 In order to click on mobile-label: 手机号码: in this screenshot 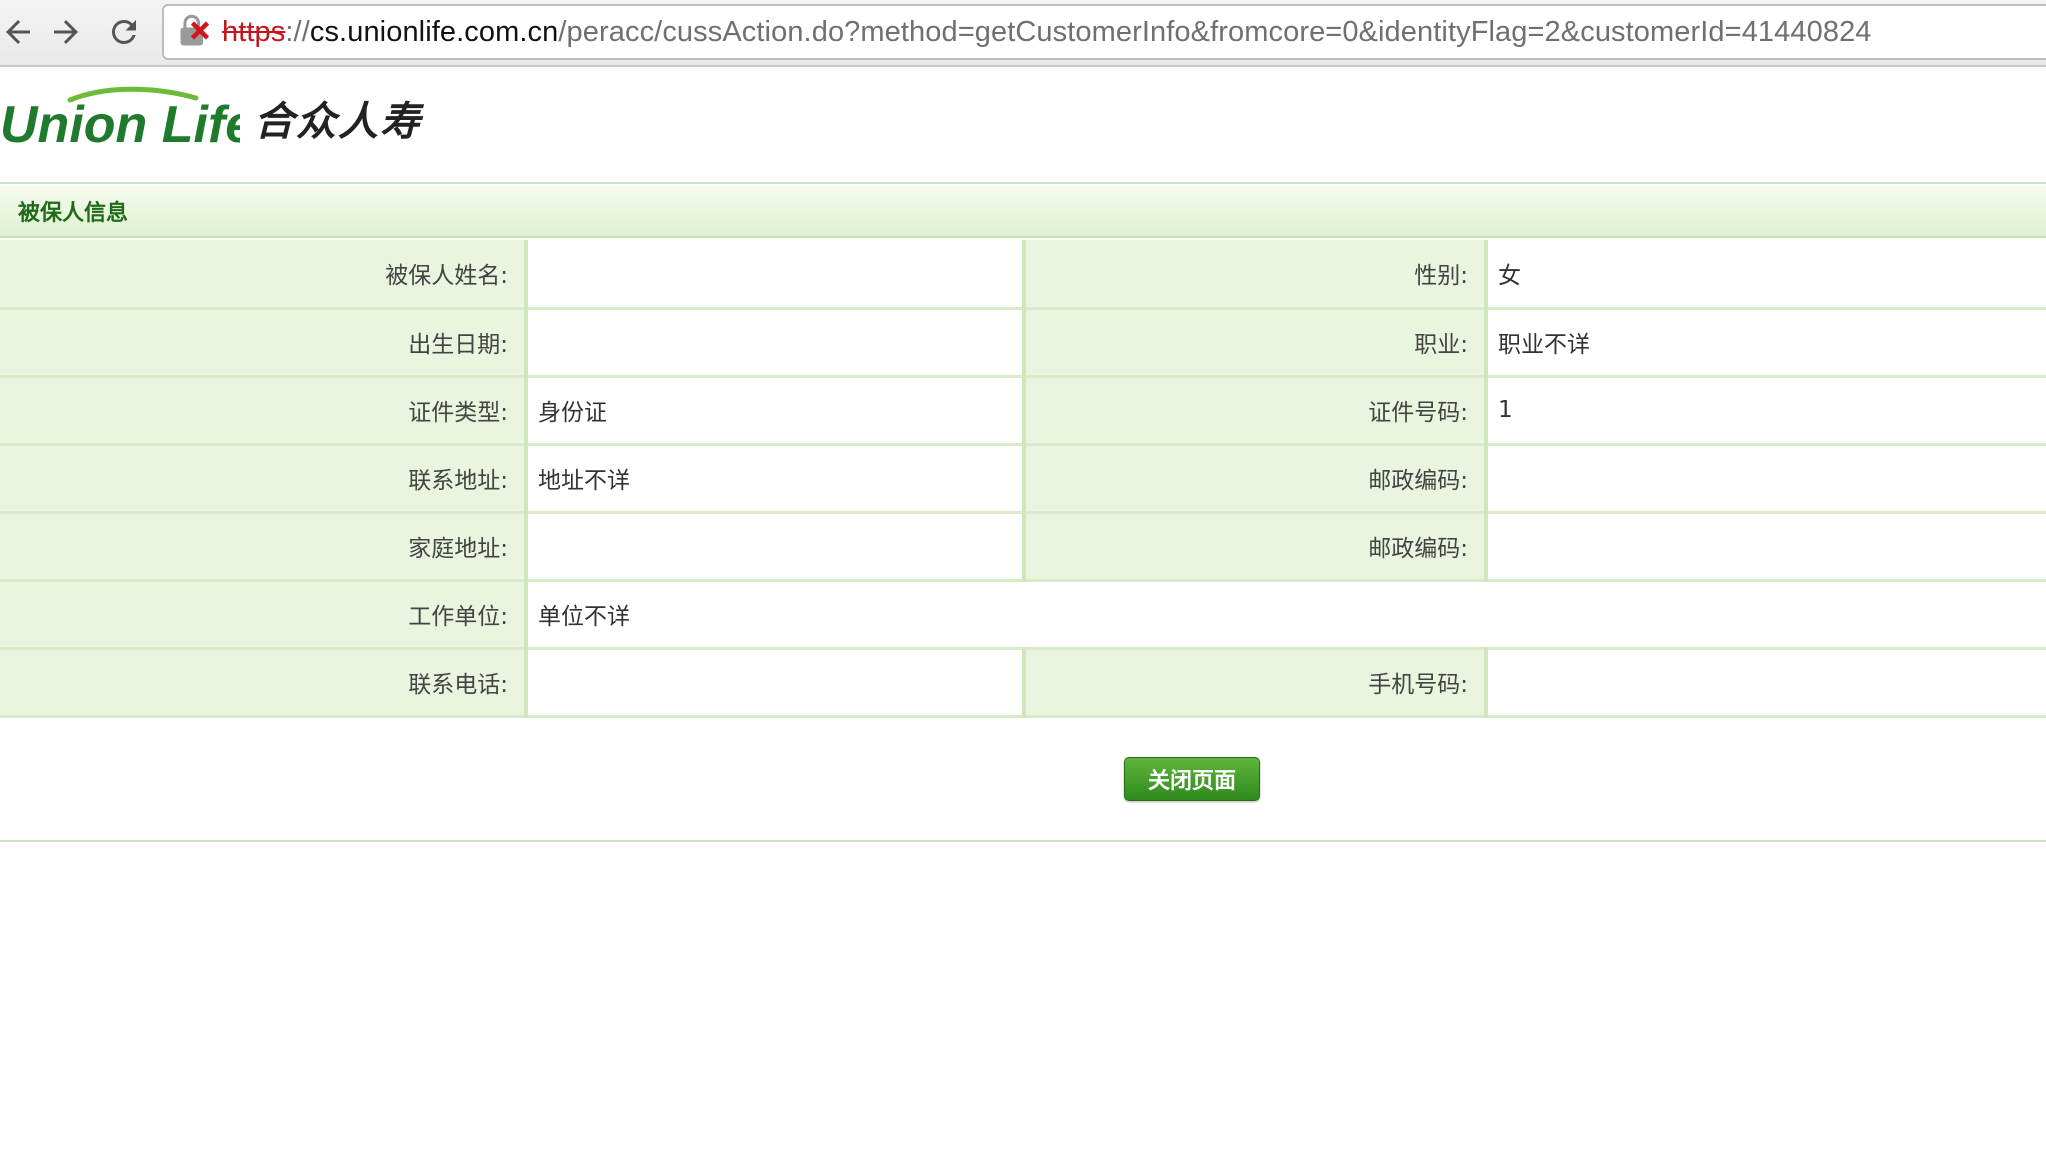, I will do `click(1256, 683)`.